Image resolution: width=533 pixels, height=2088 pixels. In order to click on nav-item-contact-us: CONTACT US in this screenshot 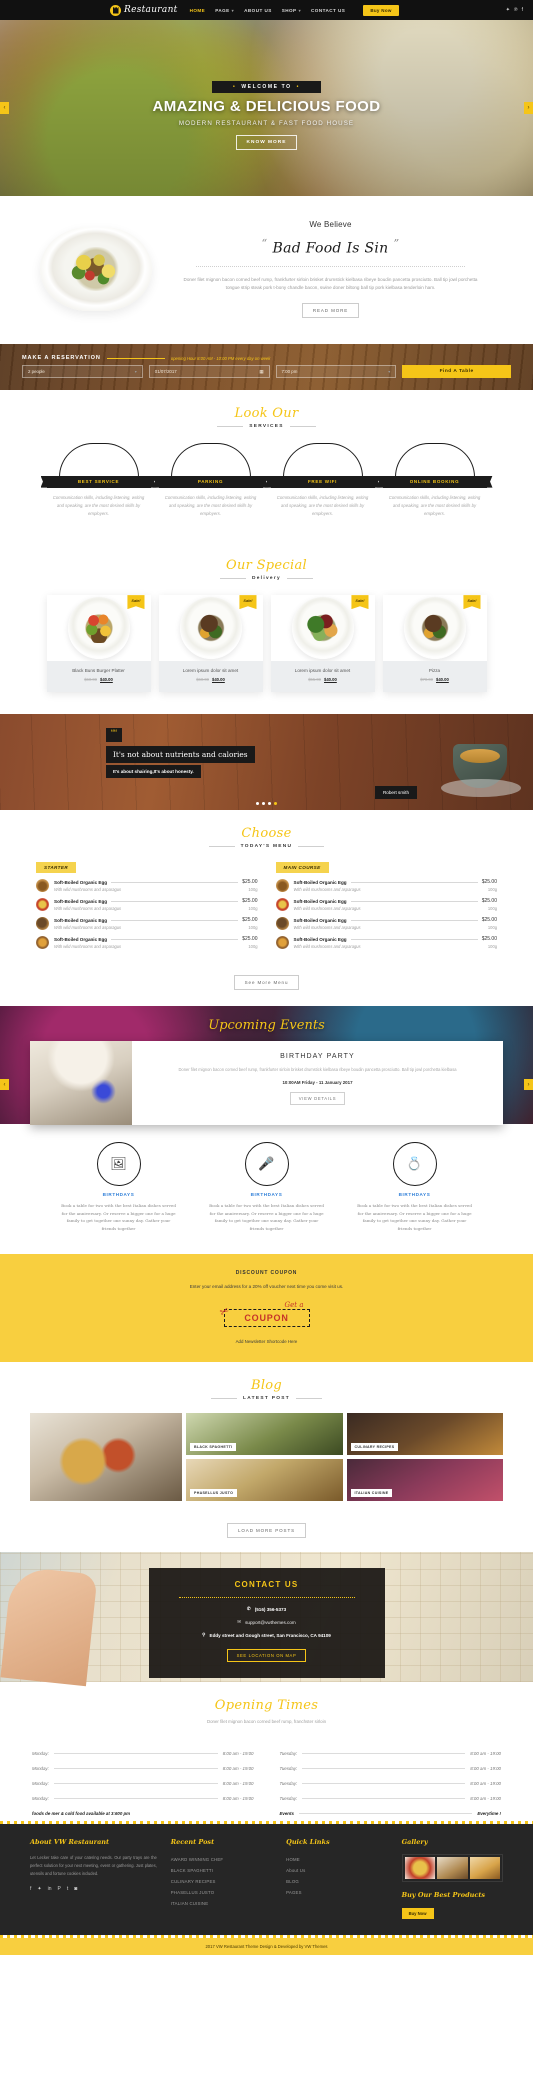, I will do `click(328, 10)`.